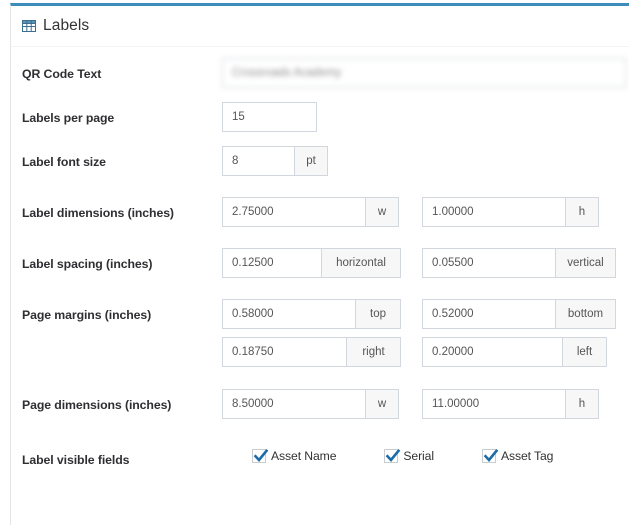 This screenshot has height=525, width=629. I want to click on page-margin-left-unit: left, so click(585, 352).